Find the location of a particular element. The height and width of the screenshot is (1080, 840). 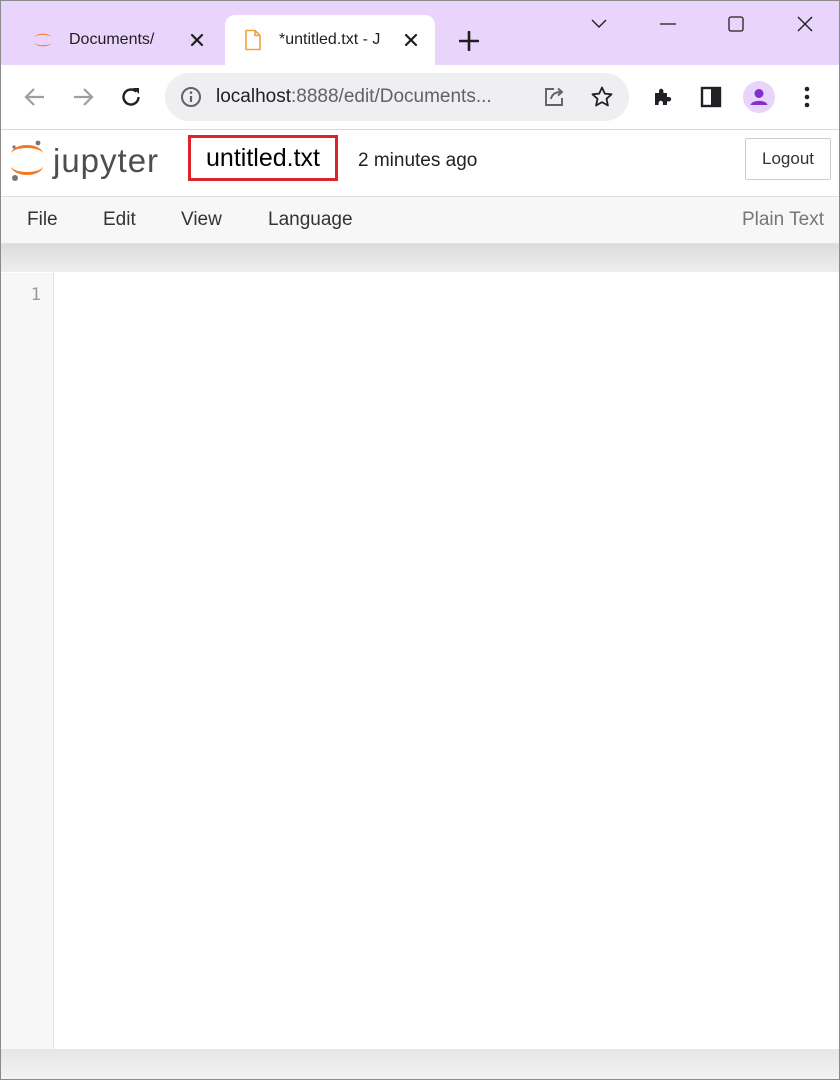

header-divider is located at coordinates (420, 258).